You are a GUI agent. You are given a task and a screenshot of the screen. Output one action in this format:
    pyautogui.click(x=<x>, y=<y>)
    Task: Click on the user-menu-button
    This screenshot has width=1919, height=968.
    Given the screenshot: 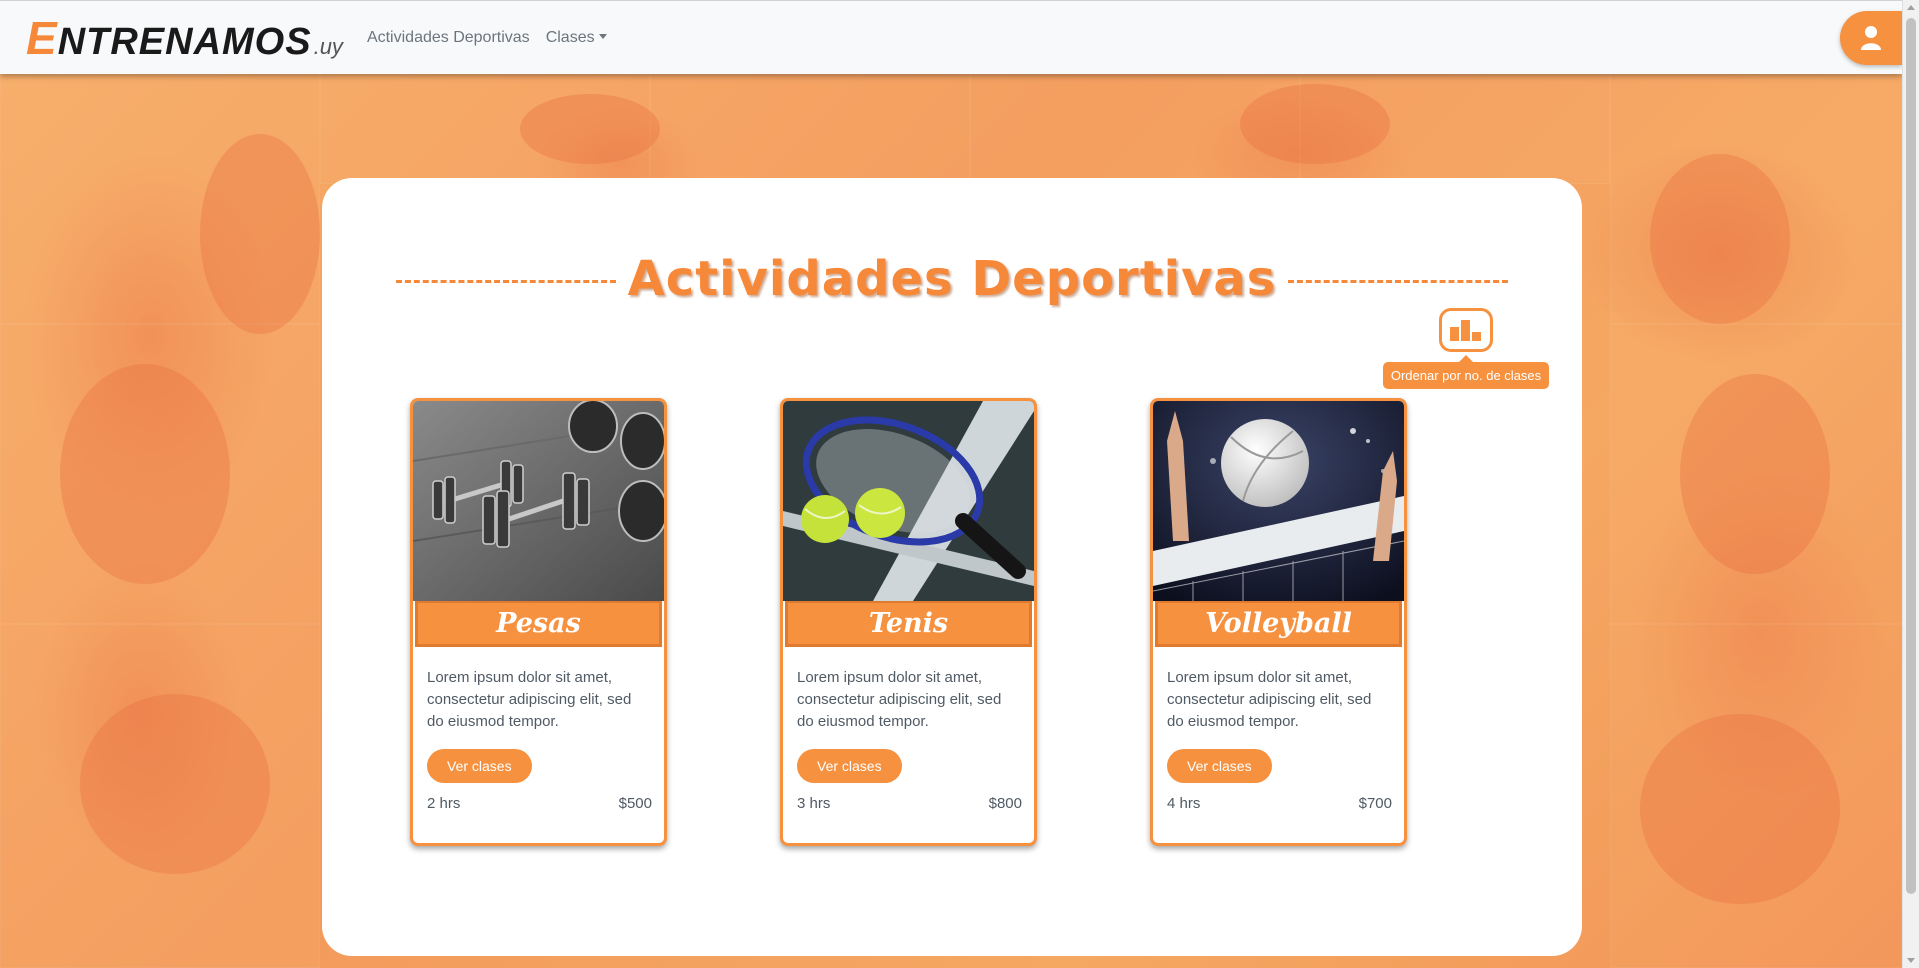 What is the action you would take?
    pyautogui.click(x=1871, y=38)
    